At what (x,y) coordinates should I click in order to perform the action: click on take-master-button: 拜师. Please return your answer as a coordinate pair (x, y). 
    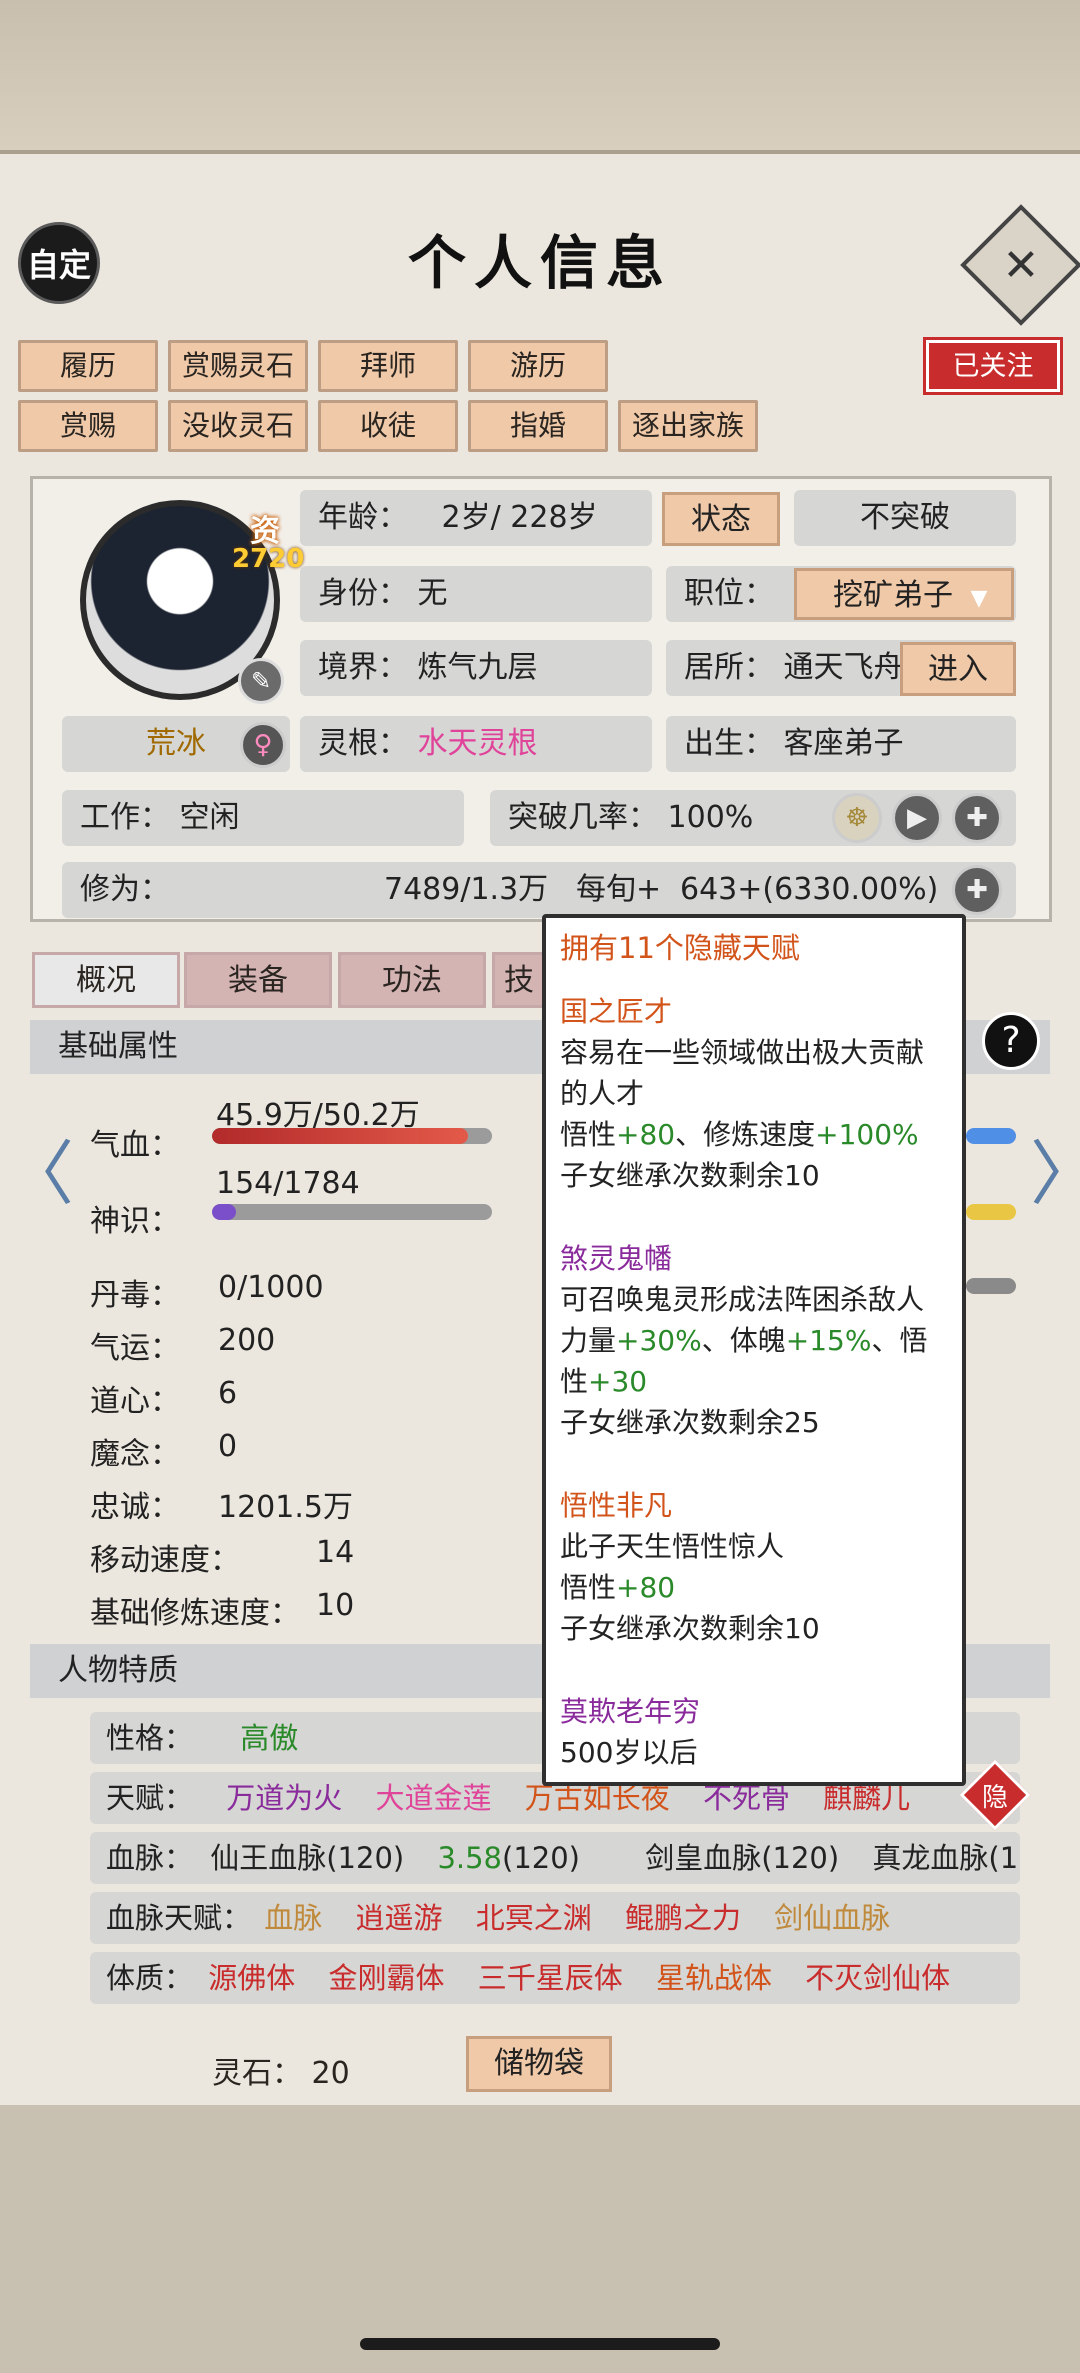
    Looking at the image, I should click on (388, 366).